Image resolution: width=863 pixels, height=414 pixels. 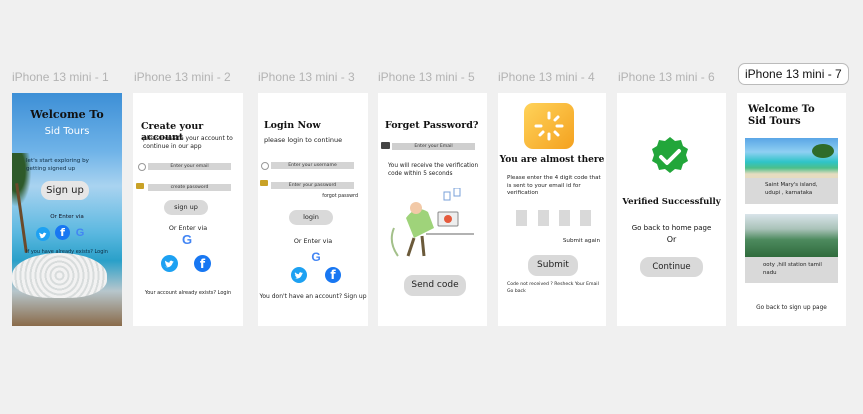 I want to click on frame-label-4: iPhone 13 mini - 4, so click(x=546, y=77).